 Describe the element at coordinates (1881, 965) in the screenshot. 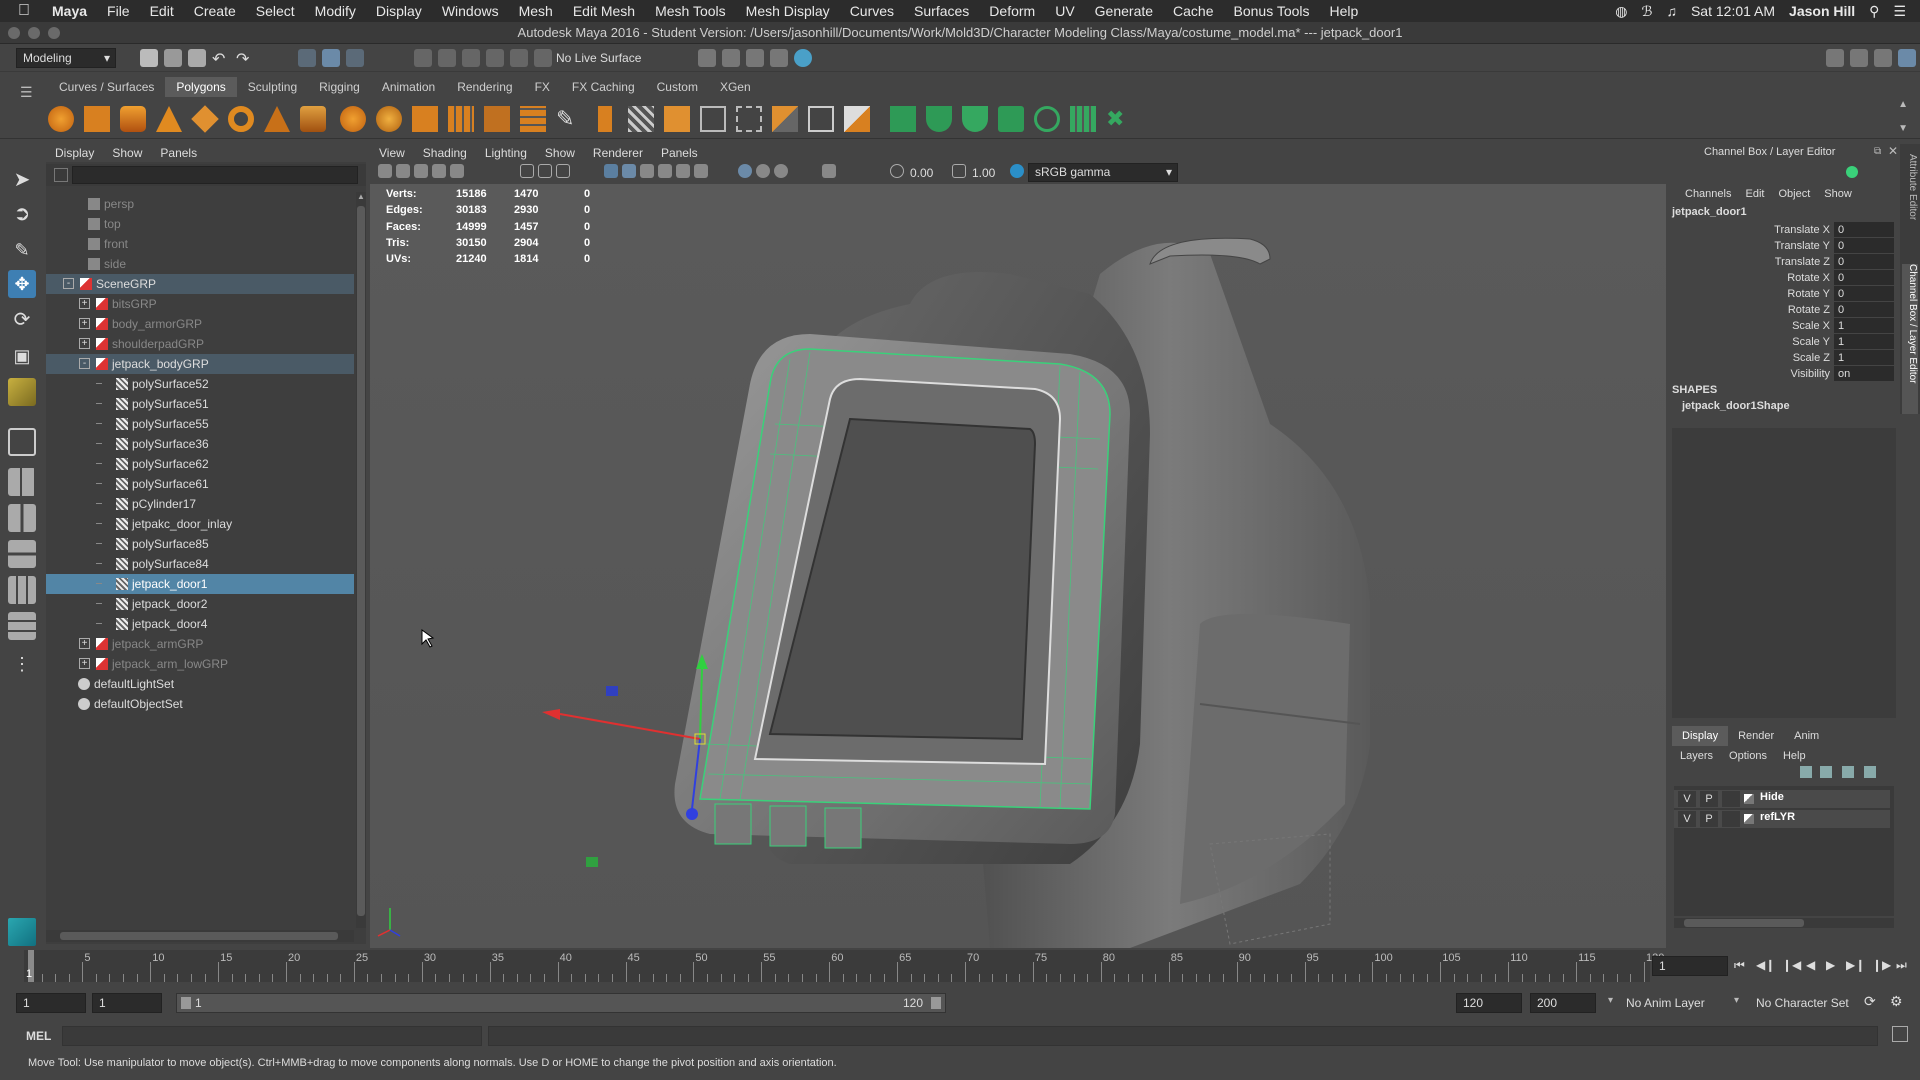

I see `step-forward-key-icon: ❙▶` at that location.